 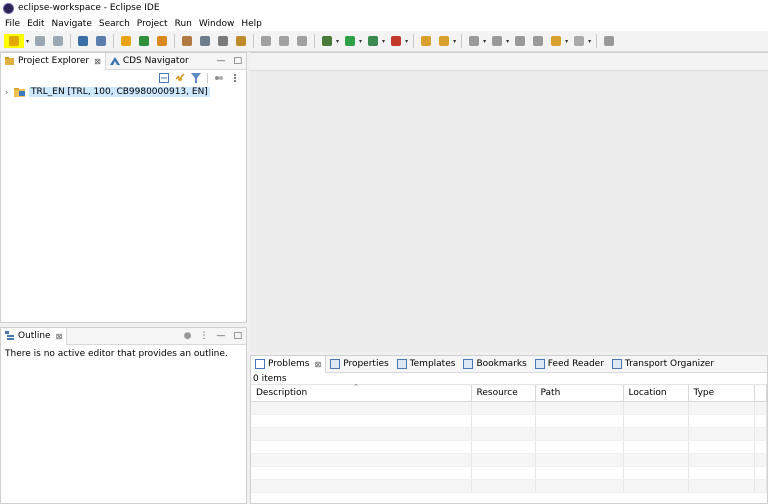 I want to click on toggle-icon, so click(x=266, y=41).